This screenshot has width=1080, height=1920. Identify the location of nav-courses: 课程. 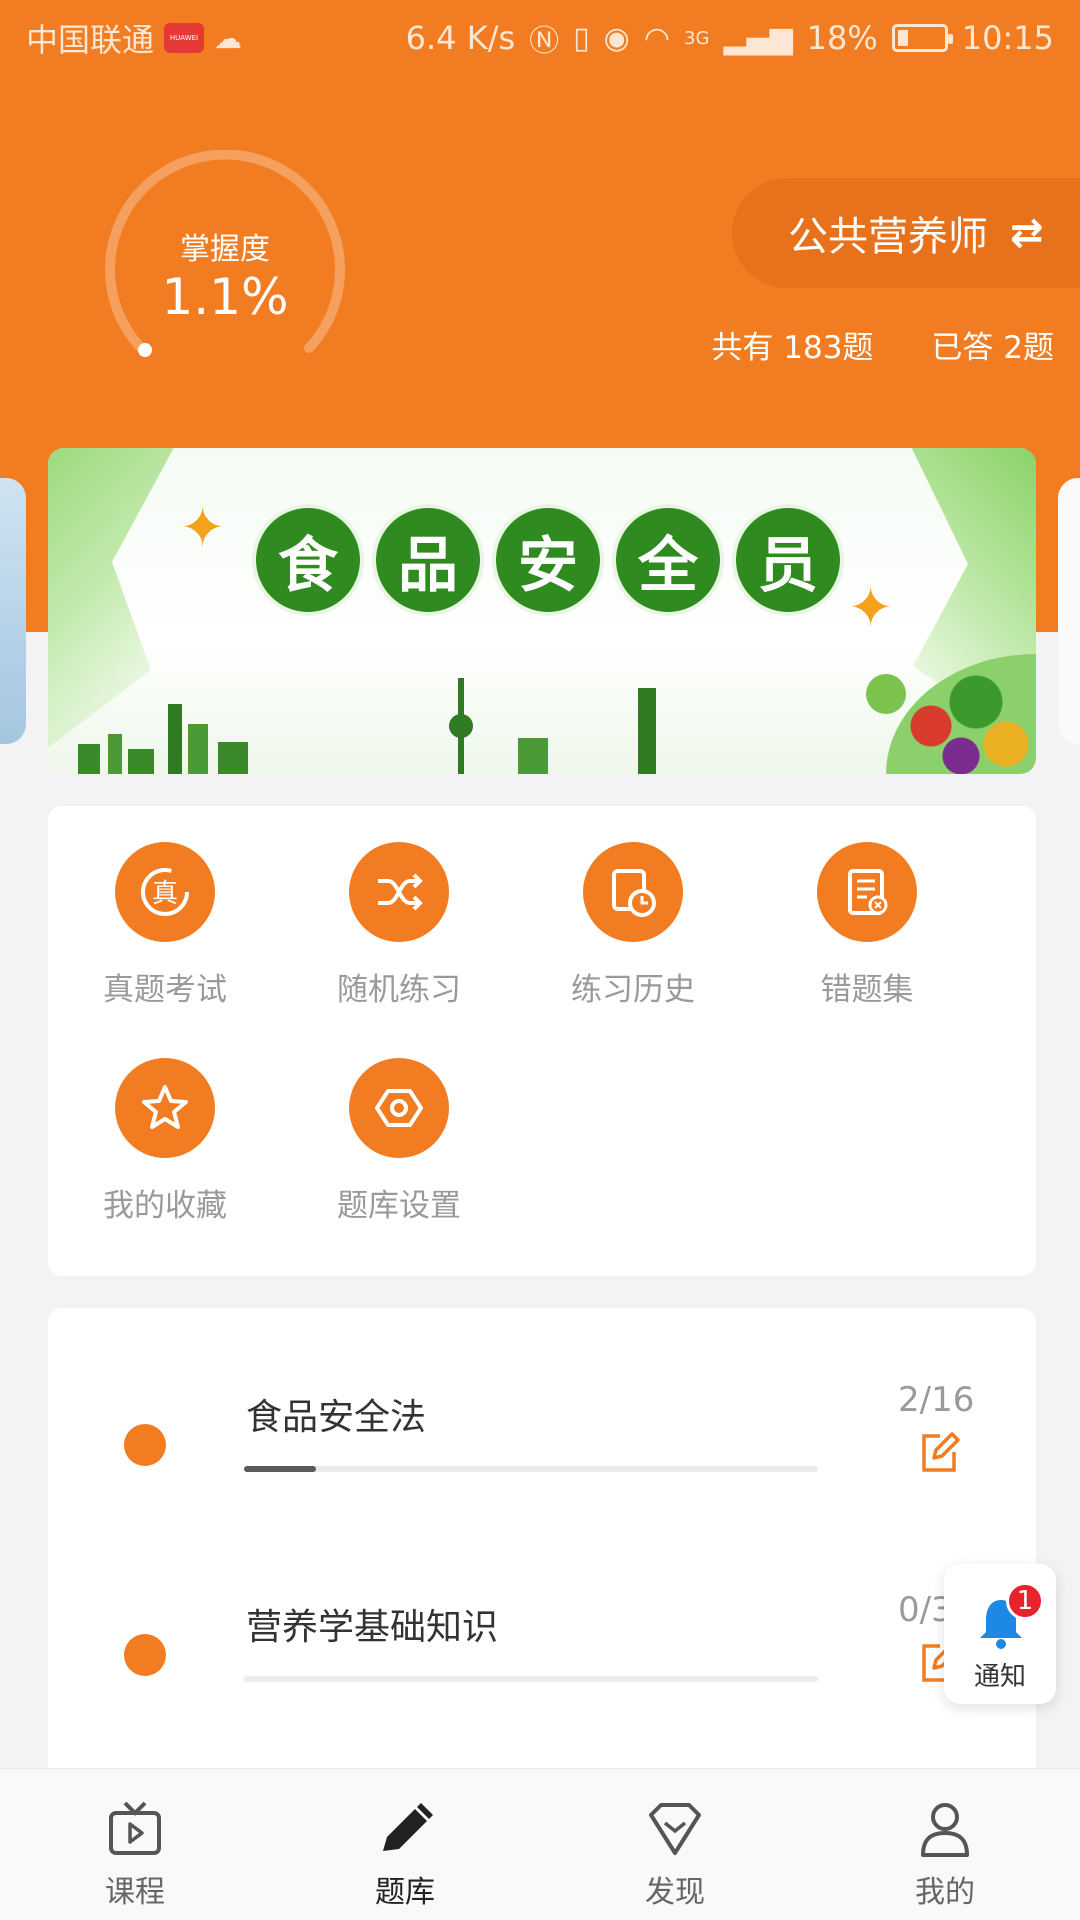
(135, 1844).